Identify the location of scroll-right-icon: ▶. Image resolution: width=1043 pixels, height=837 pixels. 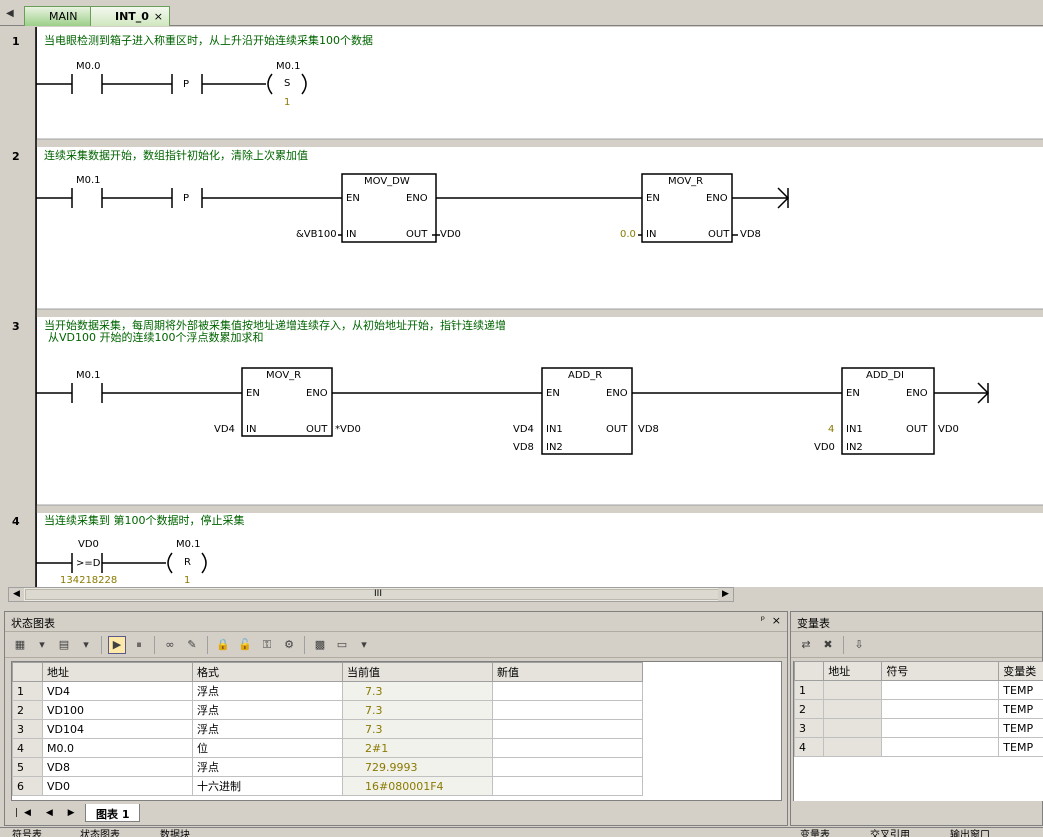
(725, 594).